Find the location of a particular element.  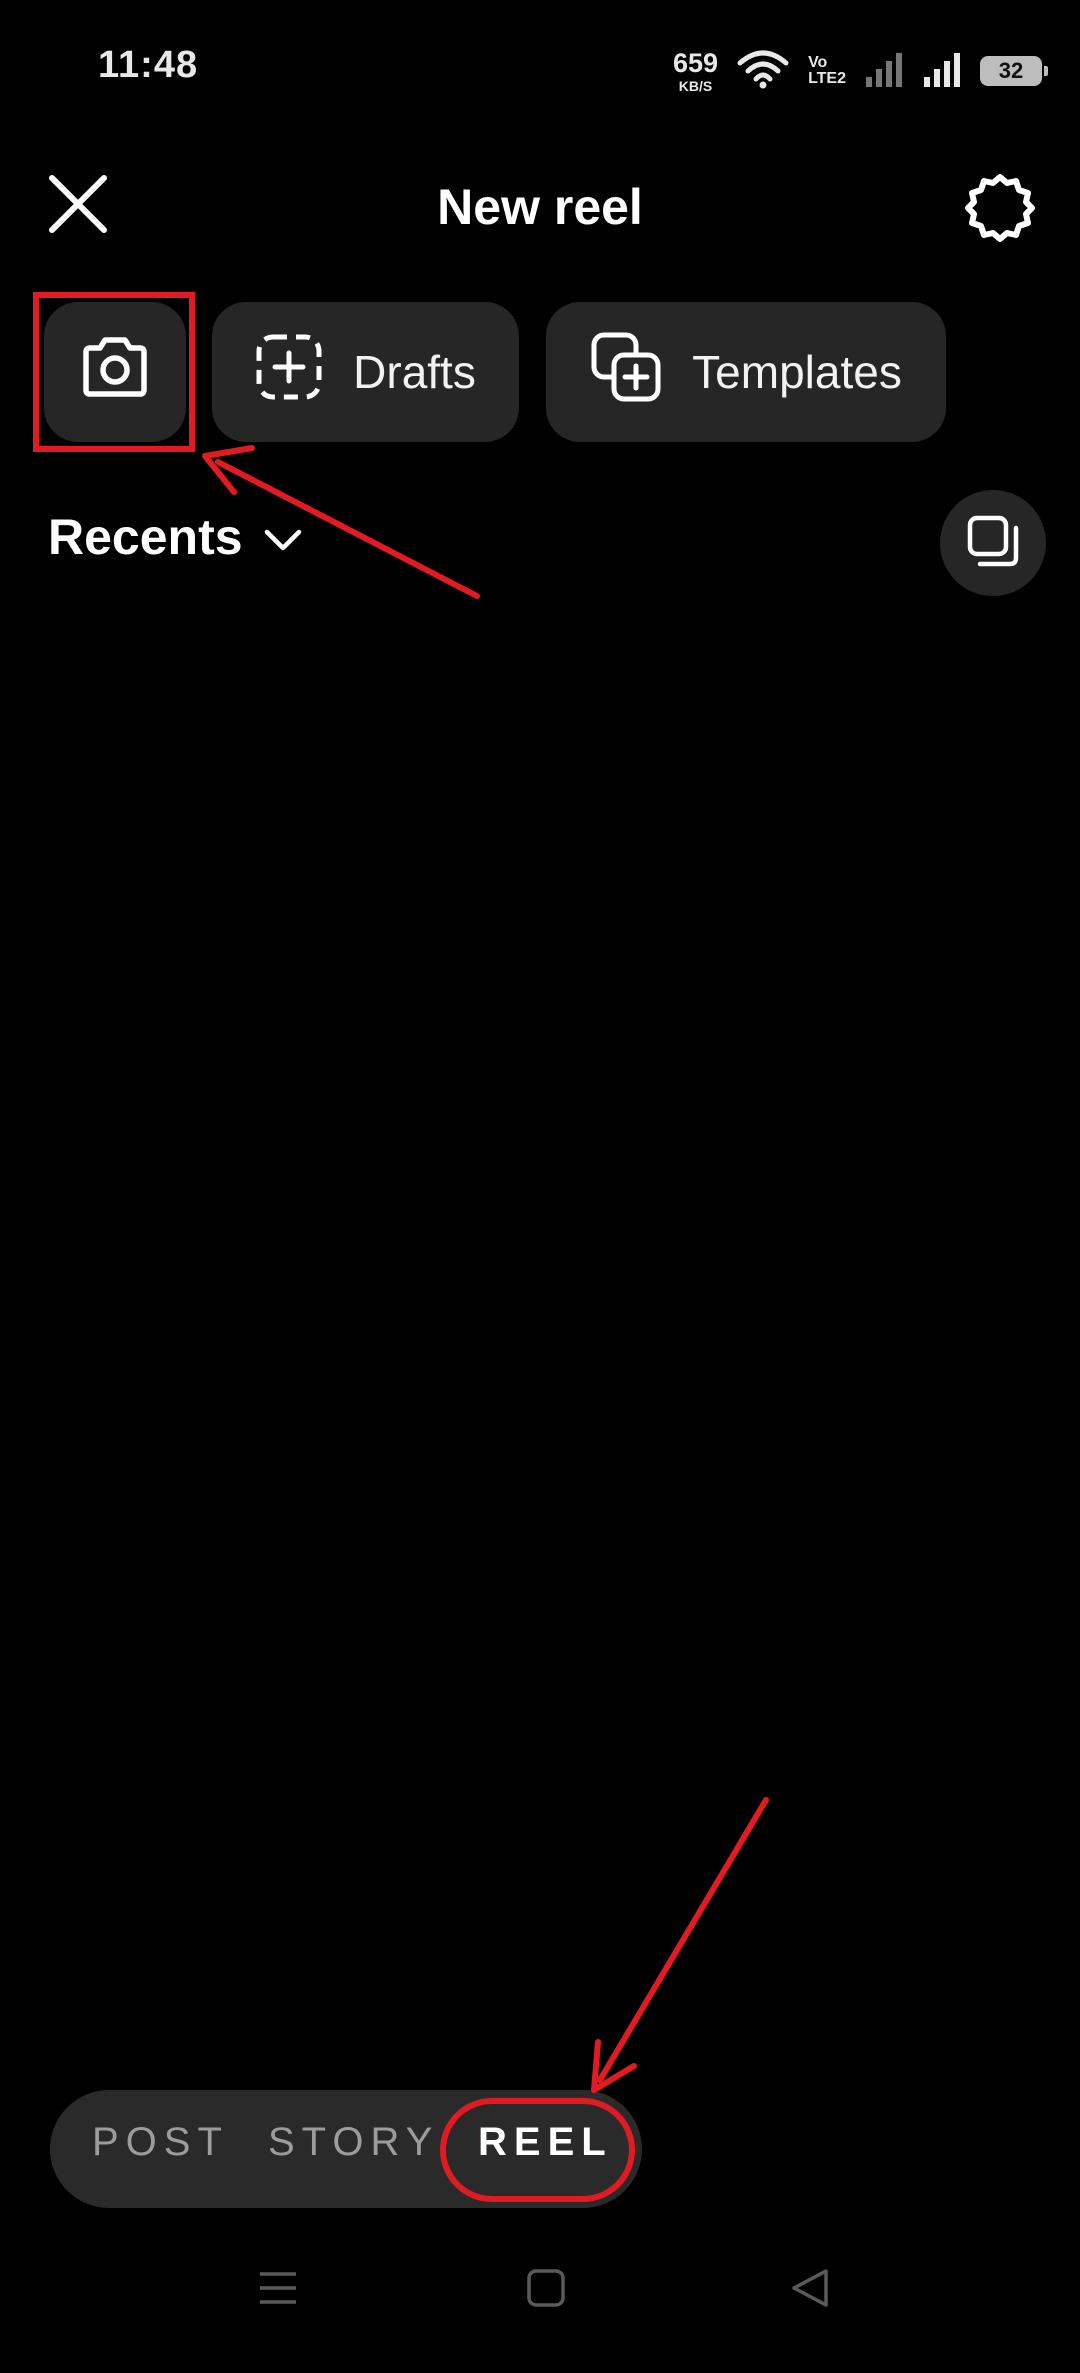

drafts-label: Drafts is located at coordinates (414, 372).